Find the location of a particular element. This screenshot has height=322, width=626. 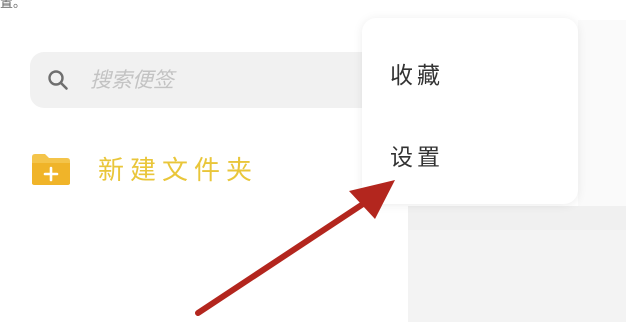

menu-item-favorites: 收藏 is located at coordinates (417, 73).